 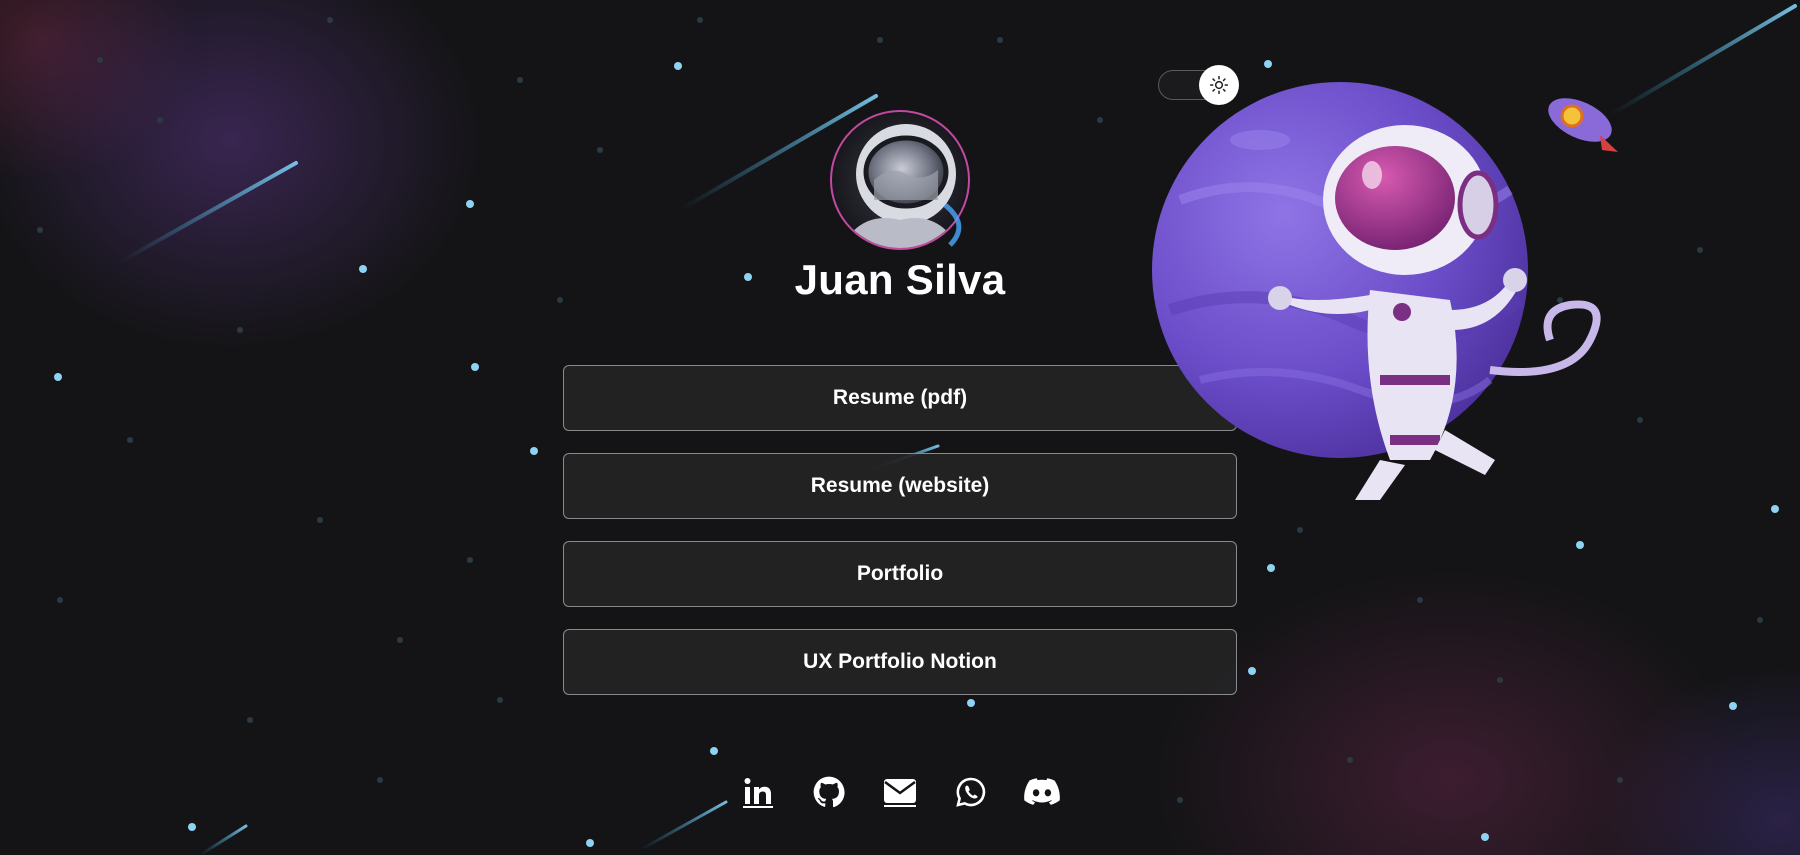 I want to click on profile-name: Juan Silva, so click(x=900, y=279).